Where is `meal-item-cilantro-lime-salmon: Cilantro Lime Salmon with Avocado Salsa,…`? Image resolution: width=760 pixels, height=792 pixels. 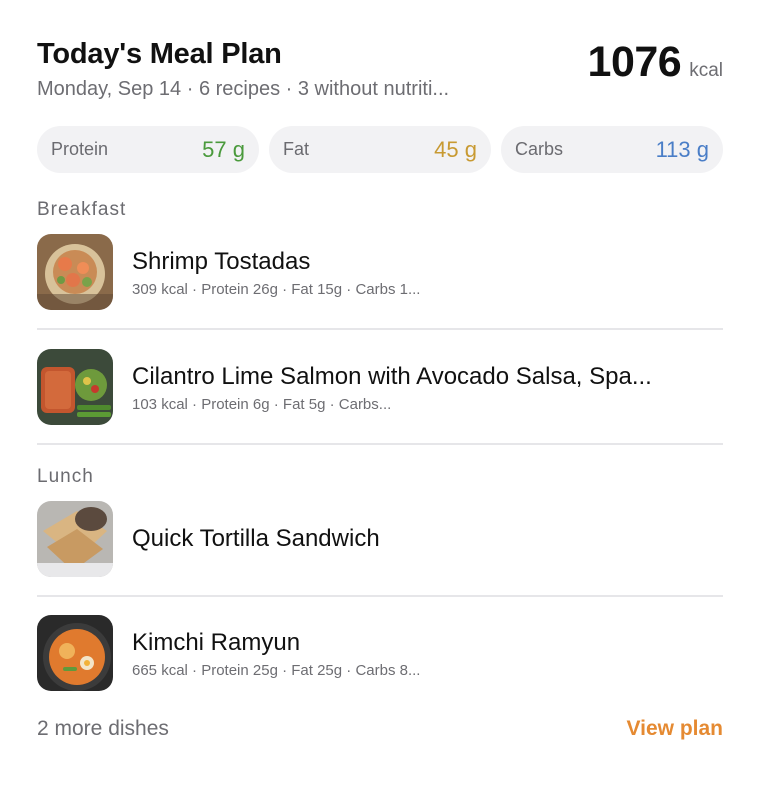 meal-item-cilantro-lime-salmon: Cilantro Lime Salmon with Avocado Salsa,… is located at coordinates (380, 388).